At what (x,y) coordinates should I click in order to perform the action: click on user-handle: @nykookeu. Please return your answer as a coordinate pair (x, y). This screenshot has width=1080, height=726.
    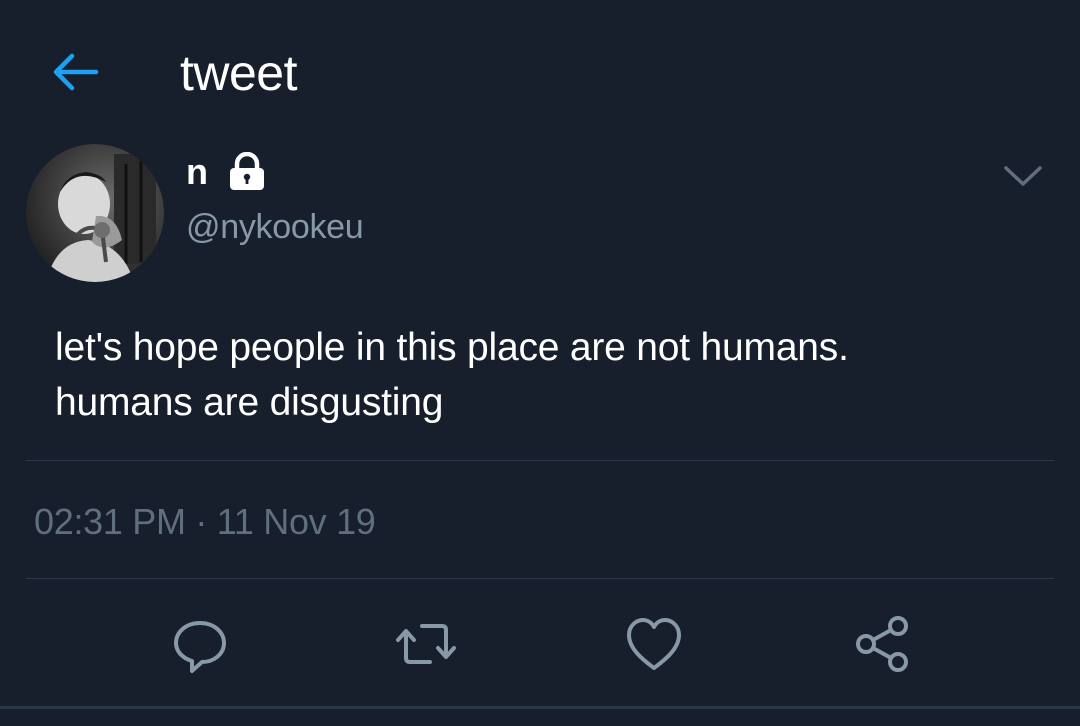
    Looking at the image, I should click on (275, 227).